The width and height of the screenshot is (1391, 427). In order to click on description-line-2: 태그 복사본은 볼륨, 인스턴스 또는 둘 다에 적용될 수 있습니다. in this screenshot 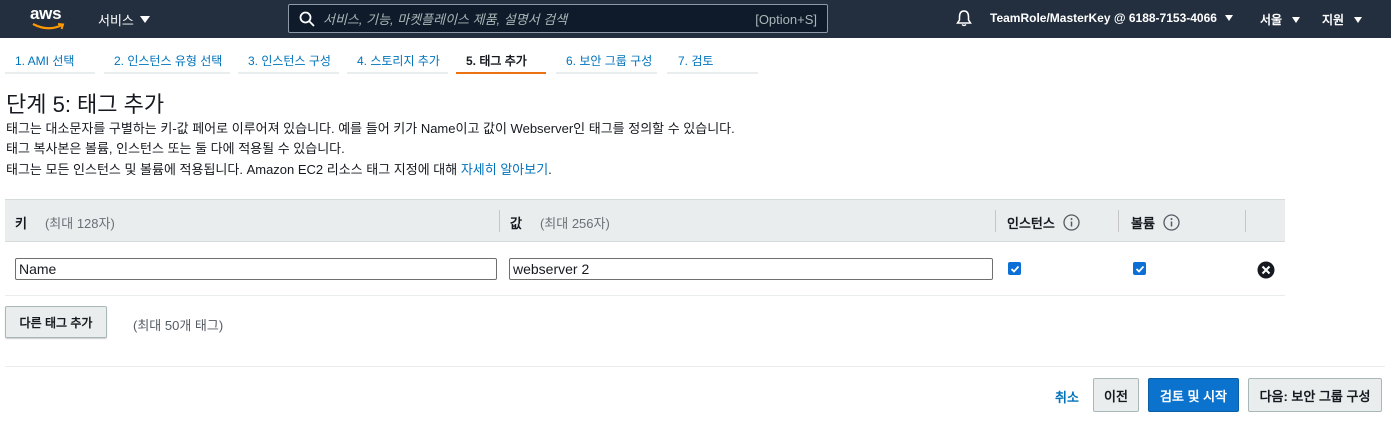, I will do `click(175, 148)`.